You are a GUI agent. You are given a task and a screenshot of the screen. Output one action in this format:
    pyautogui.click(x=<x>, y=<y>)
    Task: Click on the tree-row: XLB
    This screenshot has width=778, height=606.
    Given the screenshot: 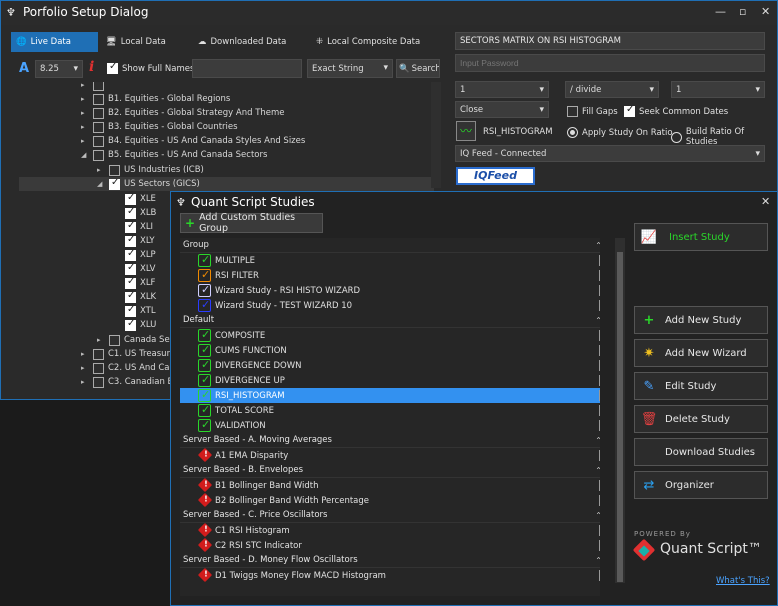 What is the action you would take?
    pyautogui.click(x=140, y=213)
    